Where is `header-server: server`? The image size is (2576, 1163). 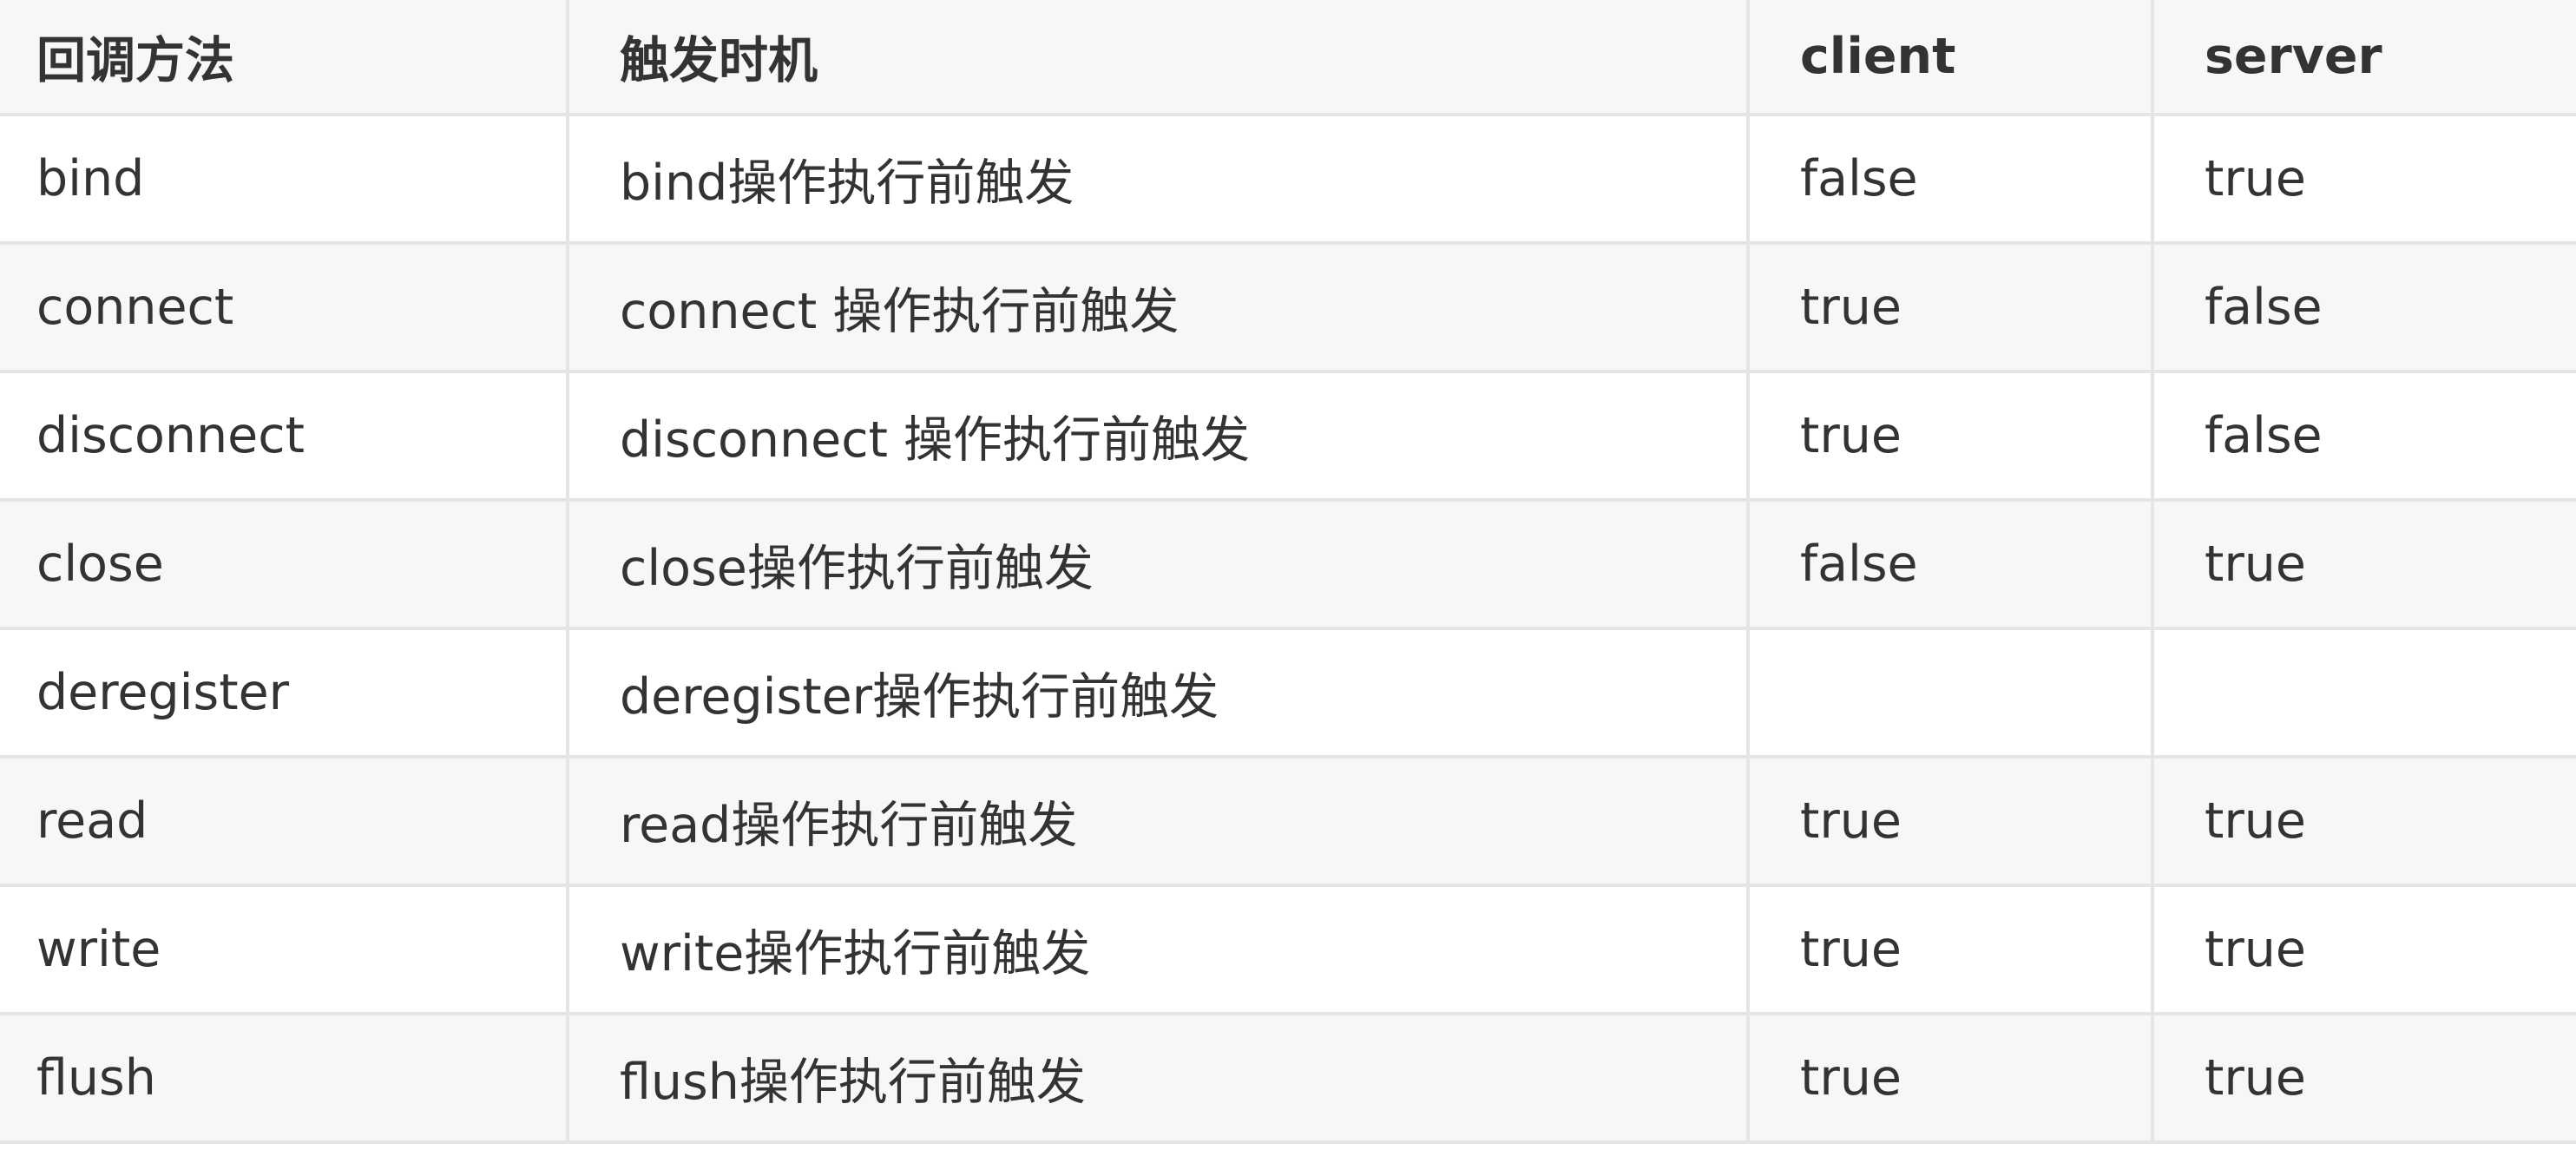 header-server: server is located at coordinates (2364, 58).